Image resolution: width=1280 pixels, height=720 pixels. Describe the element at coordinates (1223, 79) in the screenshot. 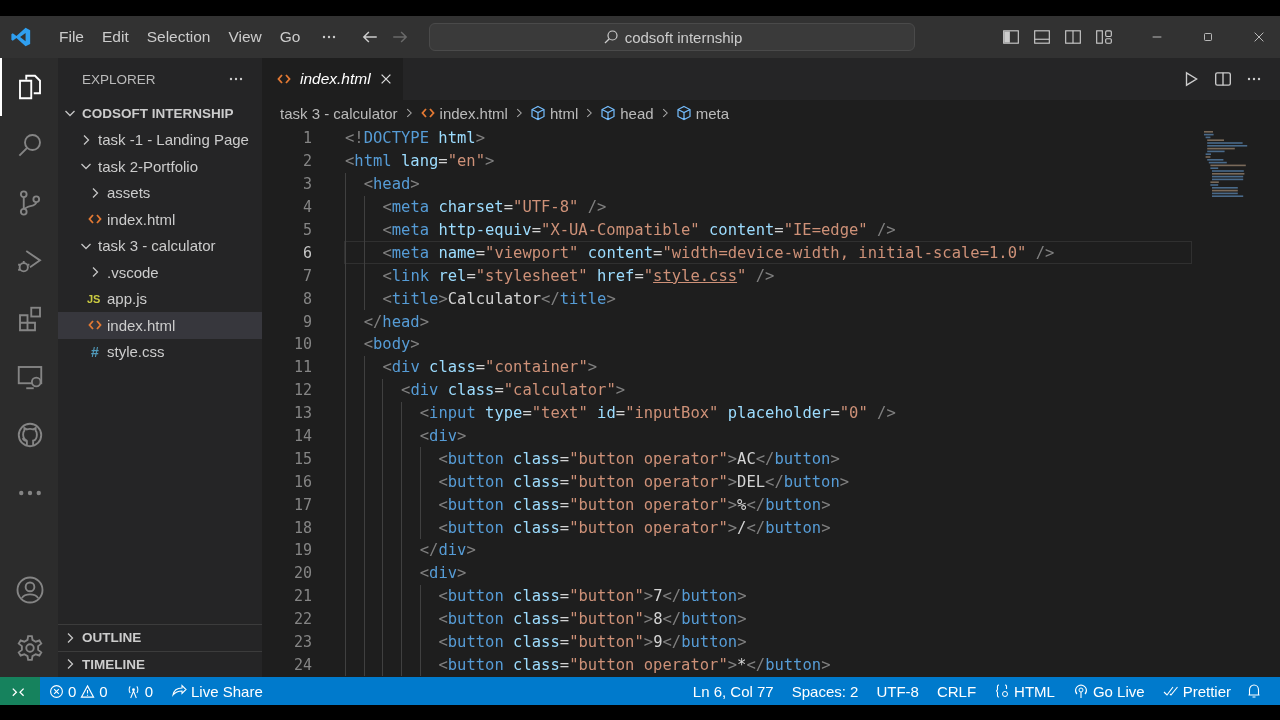

I see `split-editor-icon` at that location.